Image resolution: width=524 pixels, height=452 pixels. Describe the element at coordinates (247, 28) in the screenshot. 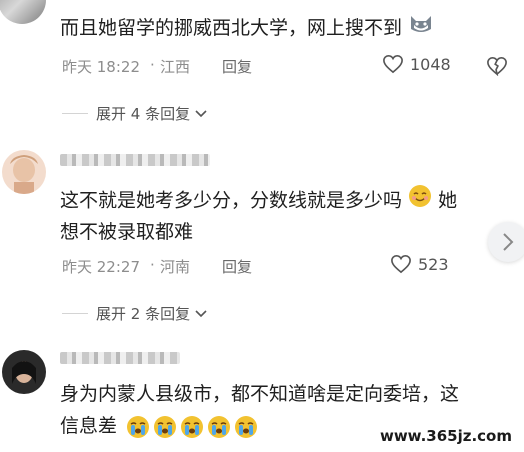

I see `comment-text: 而且她留学的挪威西北大学，网上搜不到` at that location.